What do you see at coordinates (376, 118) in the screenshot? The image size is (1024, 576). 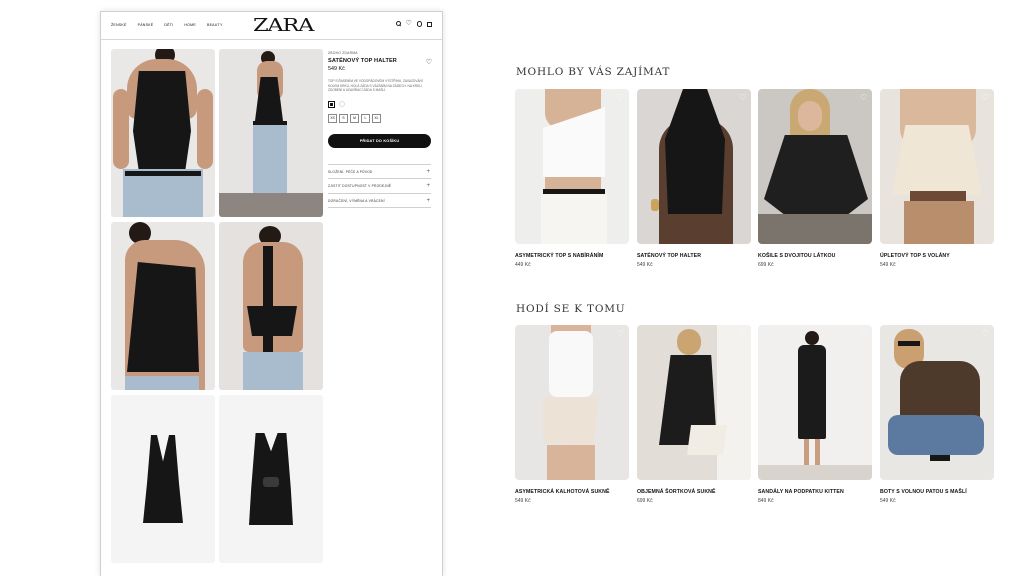 I see `size-xl: XL` at bounding box center [376, 118].